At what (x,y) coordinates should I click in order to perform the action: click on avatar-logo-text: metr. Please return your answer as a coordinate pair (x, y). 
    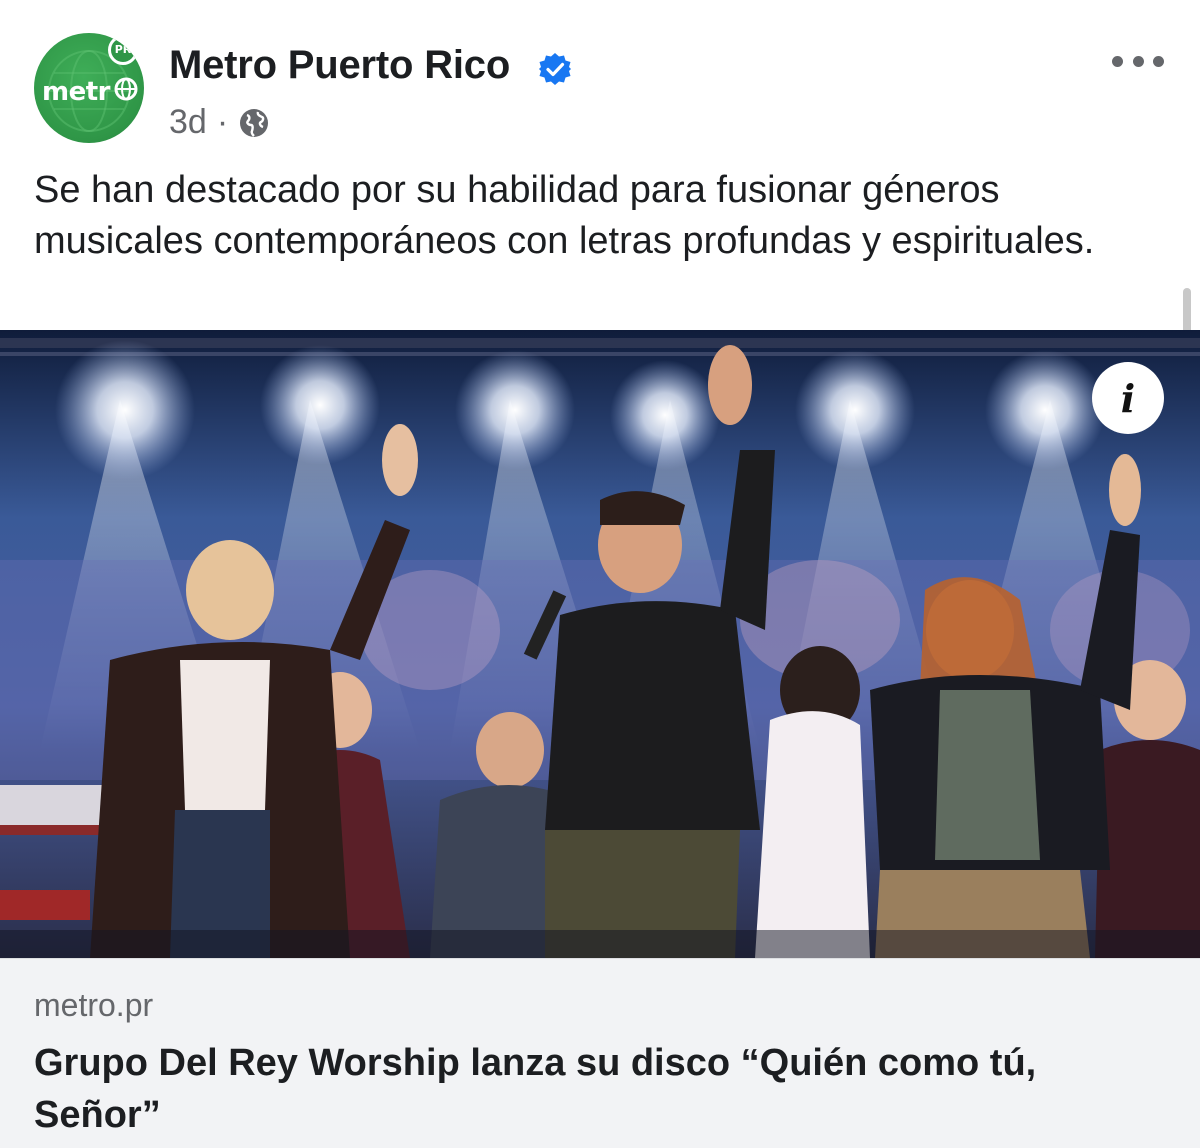
    Looking at the image, I should click on (76, 92).